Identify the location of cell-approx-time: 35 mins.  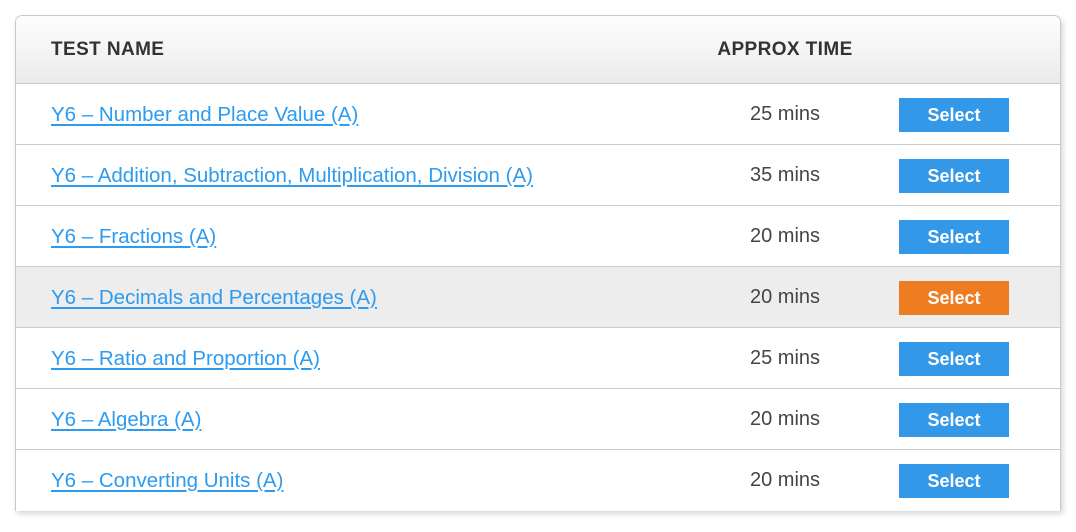
(785, 175).